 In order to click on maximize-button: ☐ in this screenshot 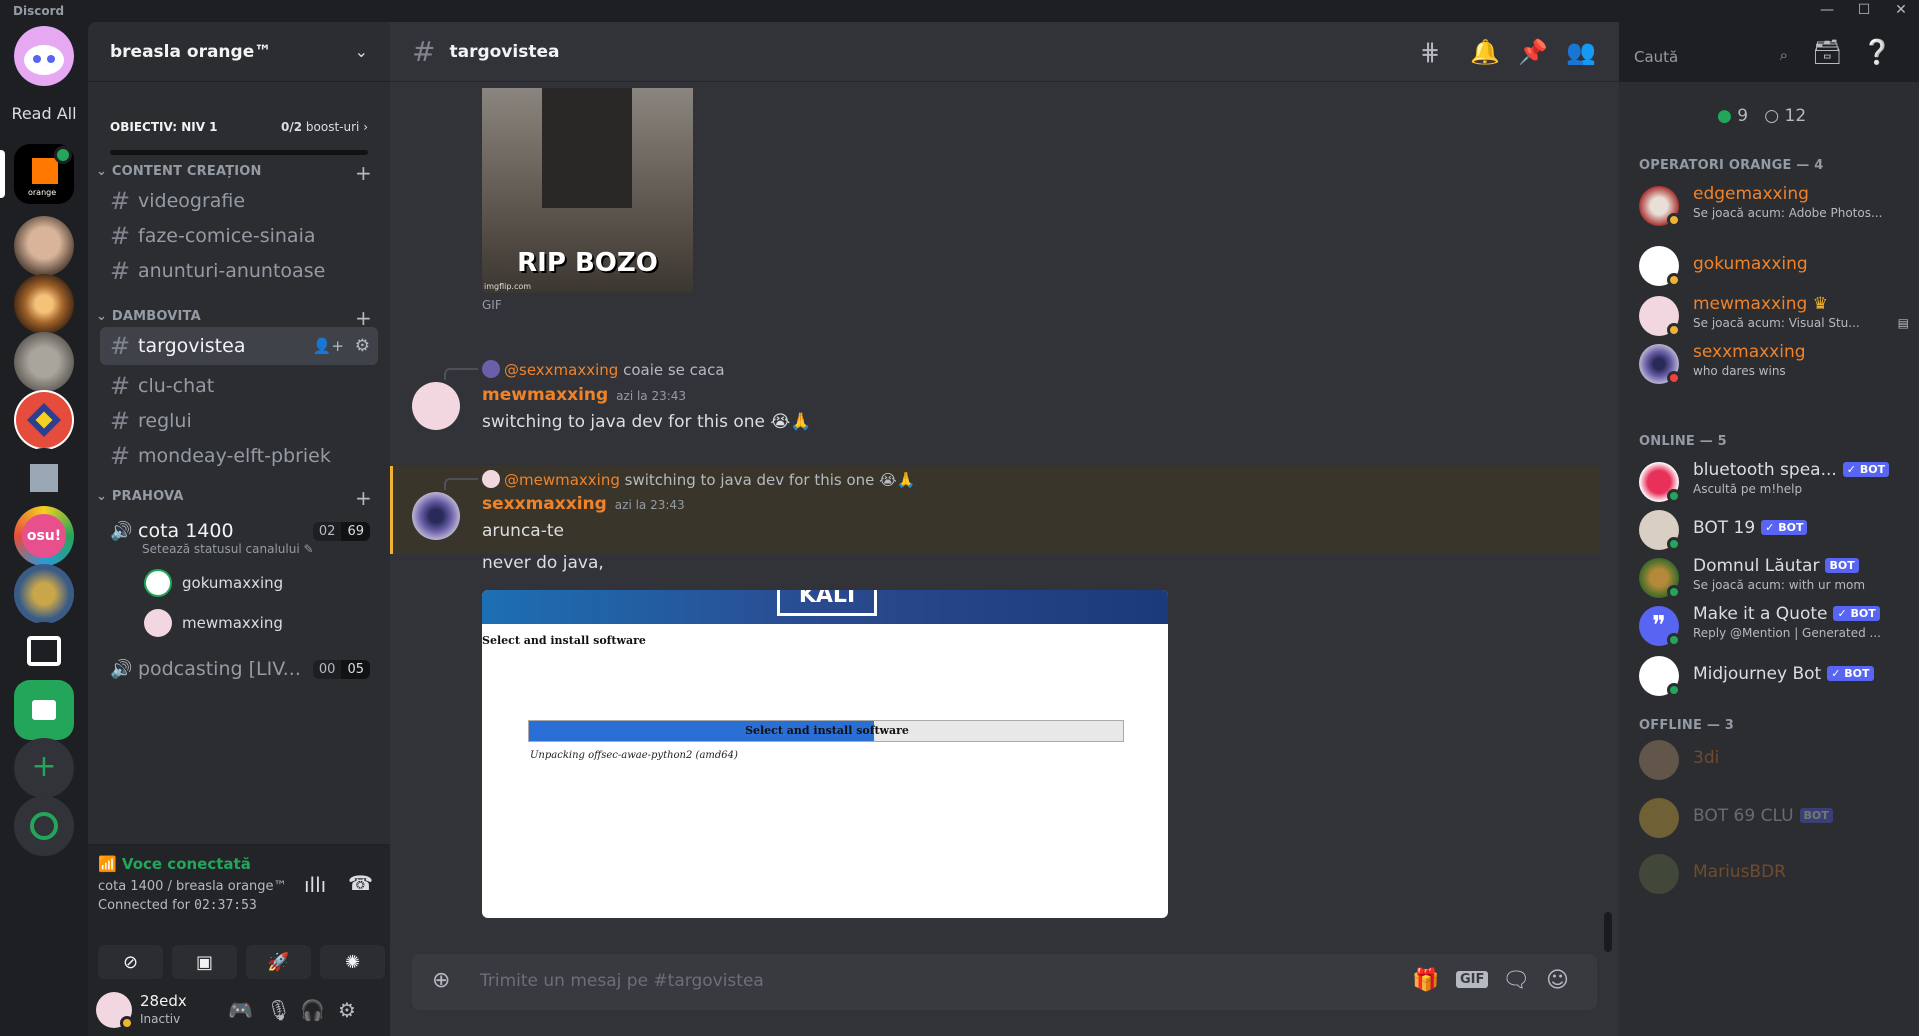, I will do `click(1864, 11)`.